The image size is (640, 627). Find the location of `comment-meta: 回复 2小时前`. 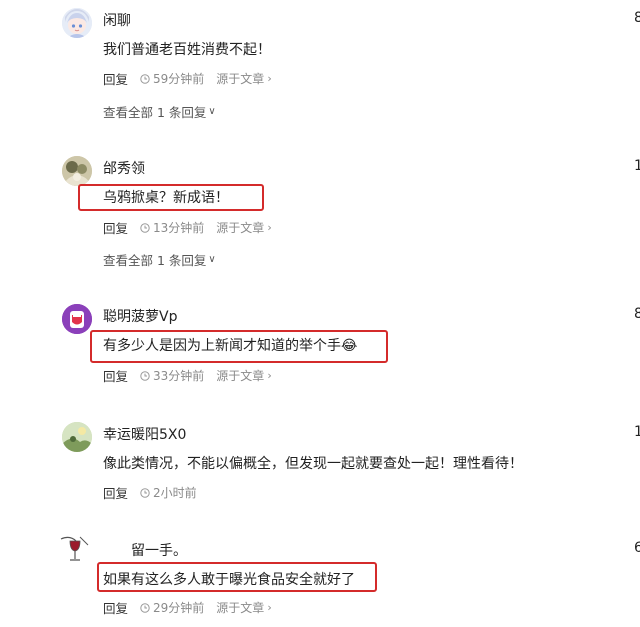

comment-meta: 回复 2小时前 is located at coordinates (150, 492).